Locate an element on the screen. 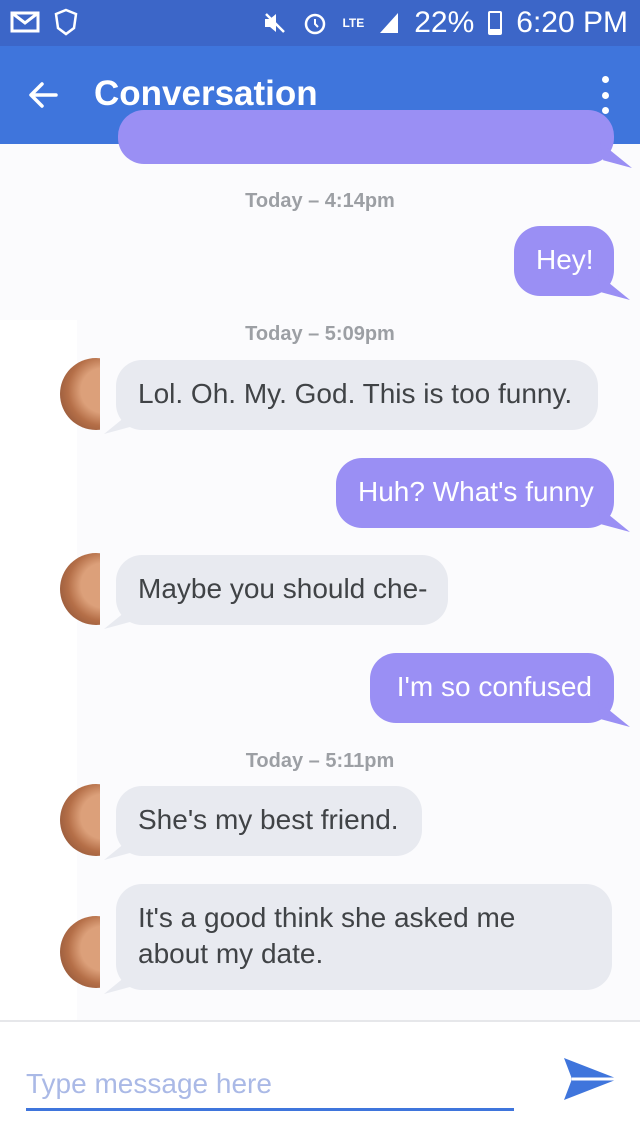 Image resolution: width=640 pixels, height=1140 pixels. battery-percent: 22% is located at coordinates (444, 22).